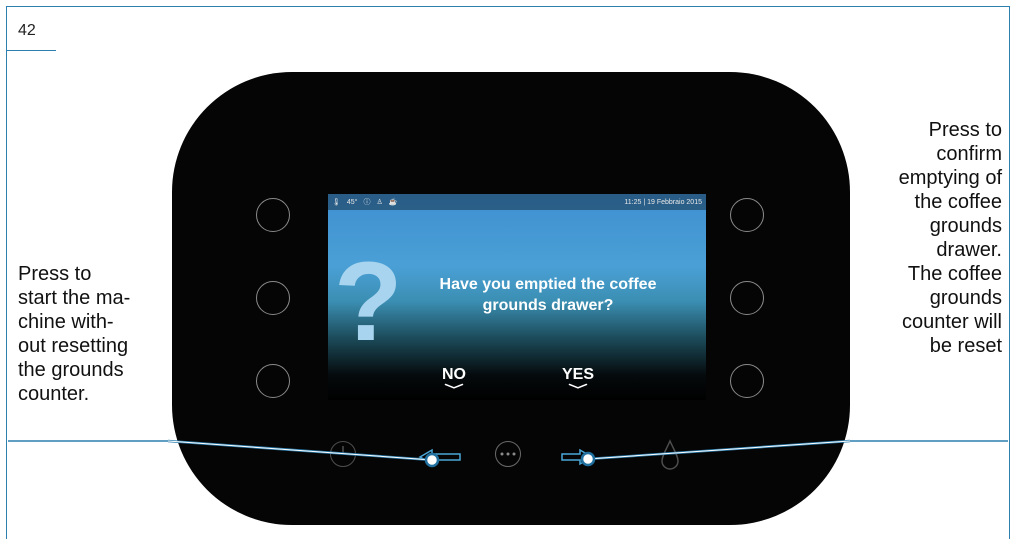 The height and width of the screenshot is (539, 1016). I want to click on right-callout-line: The coffee, so click(954, 274).